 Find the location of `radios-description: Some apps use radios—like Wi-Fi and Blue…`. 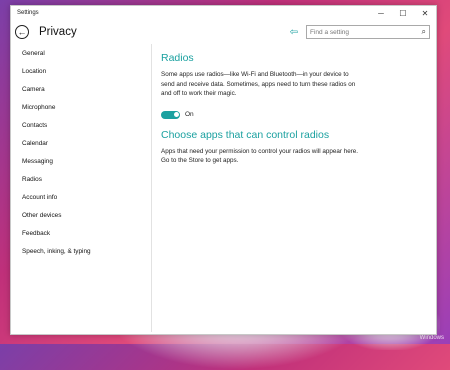

radios-description: Some apps use radios—like Wi-Fi and Blue… is located at coordinates (258, 84).